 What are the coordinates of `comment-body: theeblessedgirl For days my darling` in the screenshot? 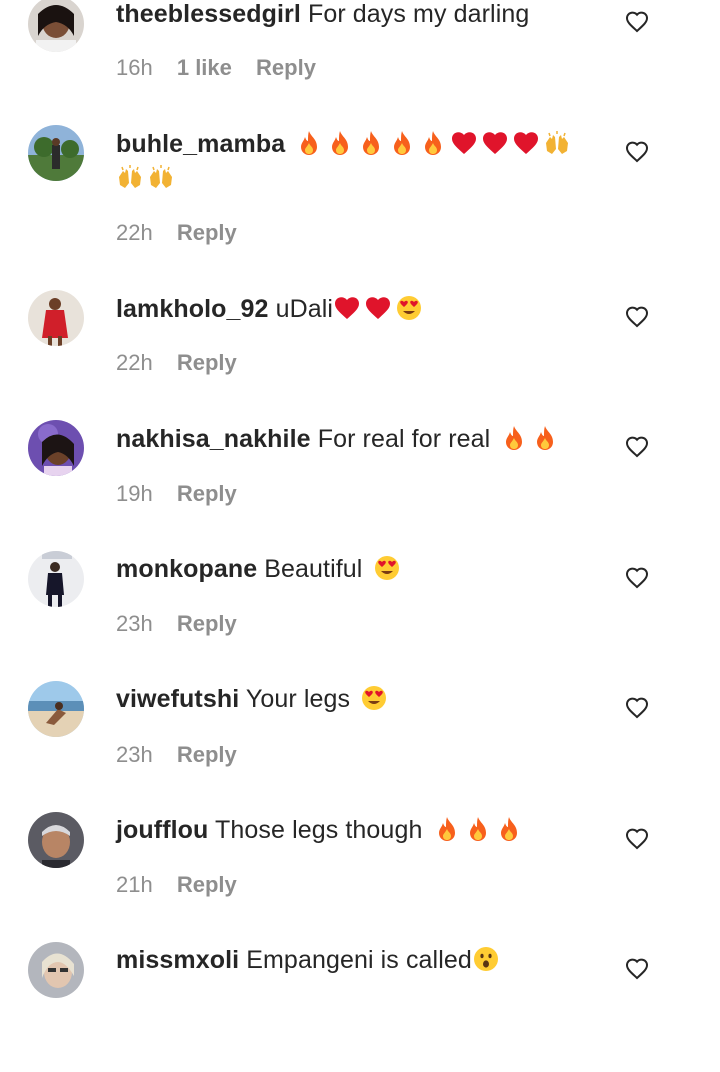 It's located at (356, 15).